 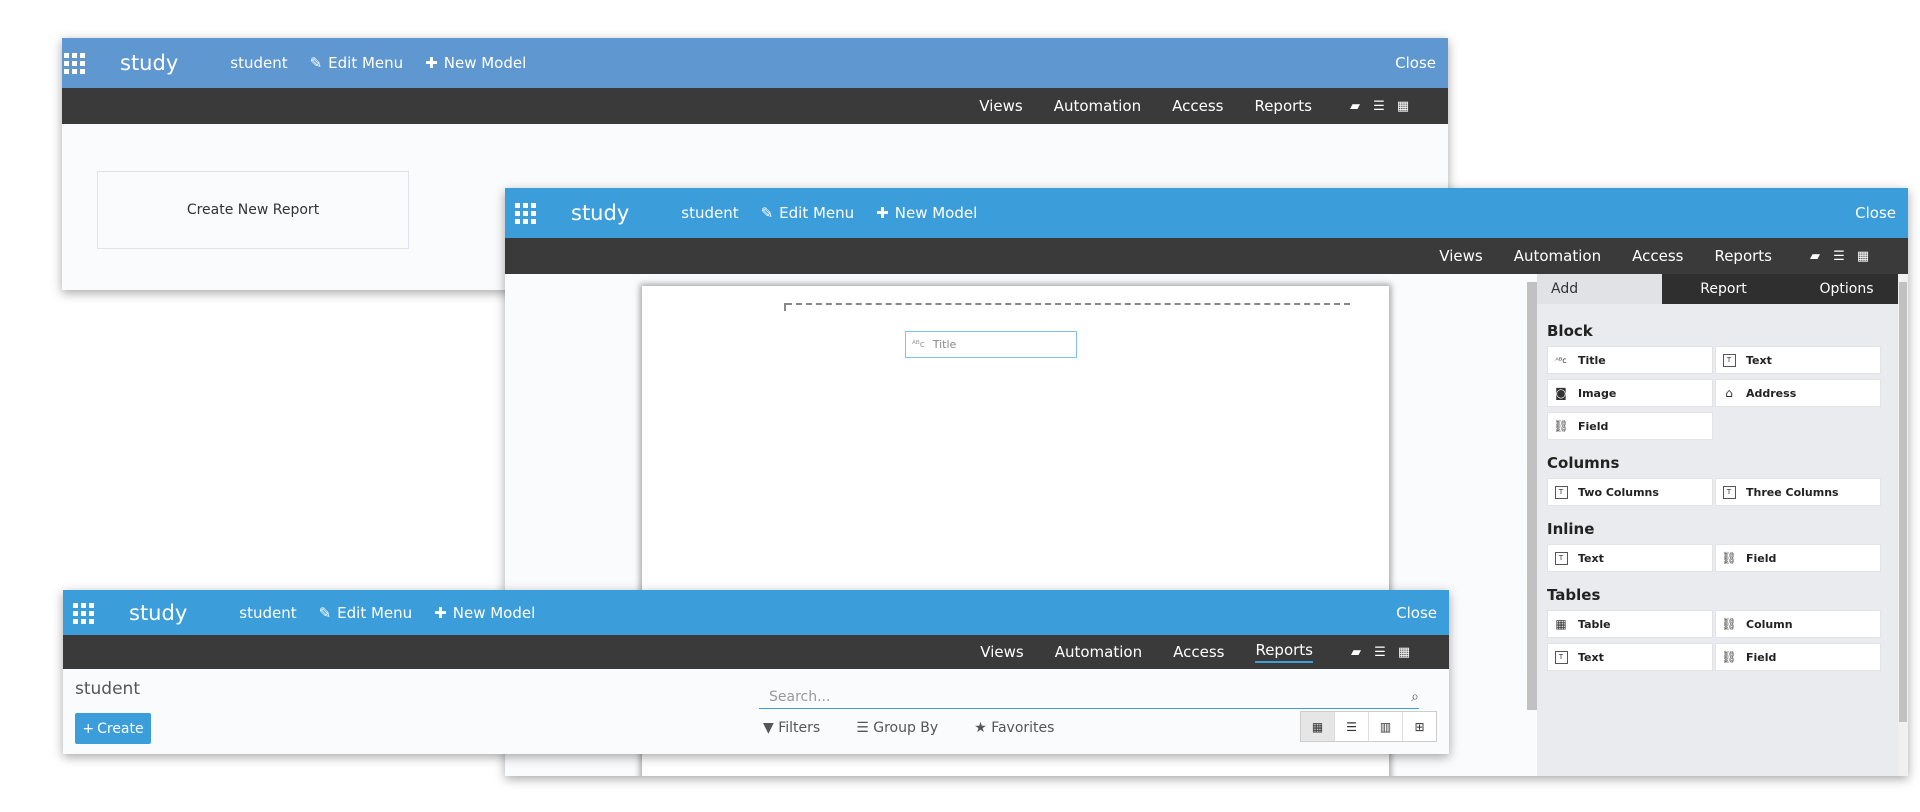 I want to click on component-table-text: T Text, so click(x=1630, y=657).